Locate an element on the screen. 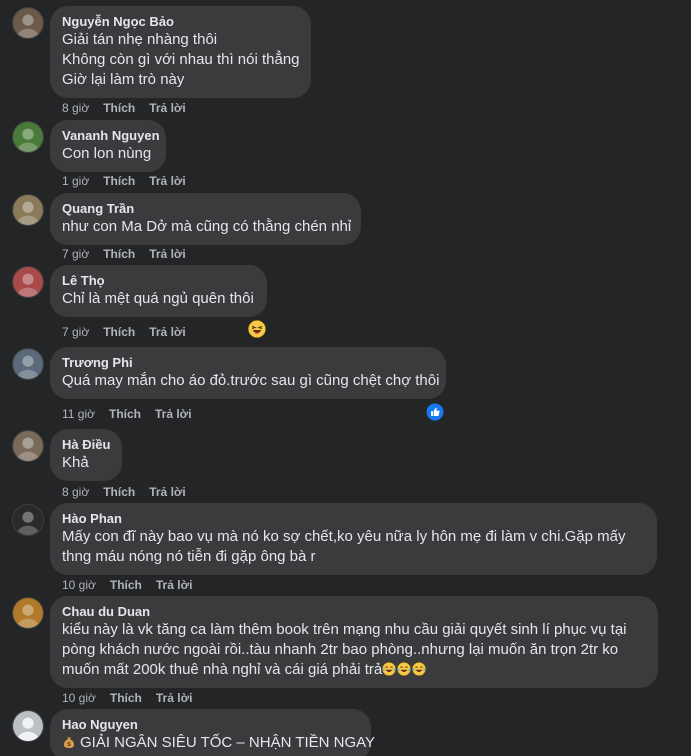 The image size is (691, 756). comment-text: như con Ma Dở mà cũng có thằng chén nhỉ is located at coordinates (207, 226).